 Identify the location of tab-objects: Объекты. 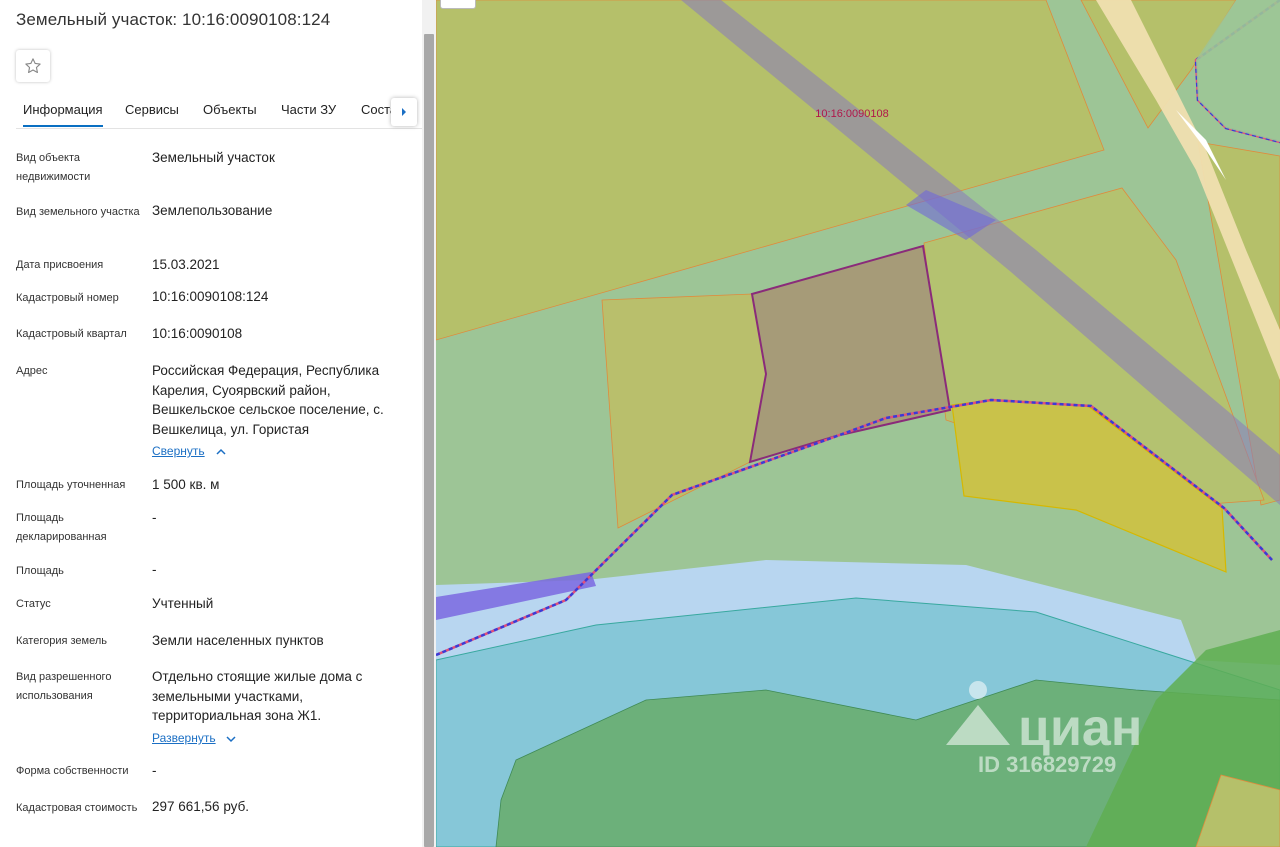
(230, 113).